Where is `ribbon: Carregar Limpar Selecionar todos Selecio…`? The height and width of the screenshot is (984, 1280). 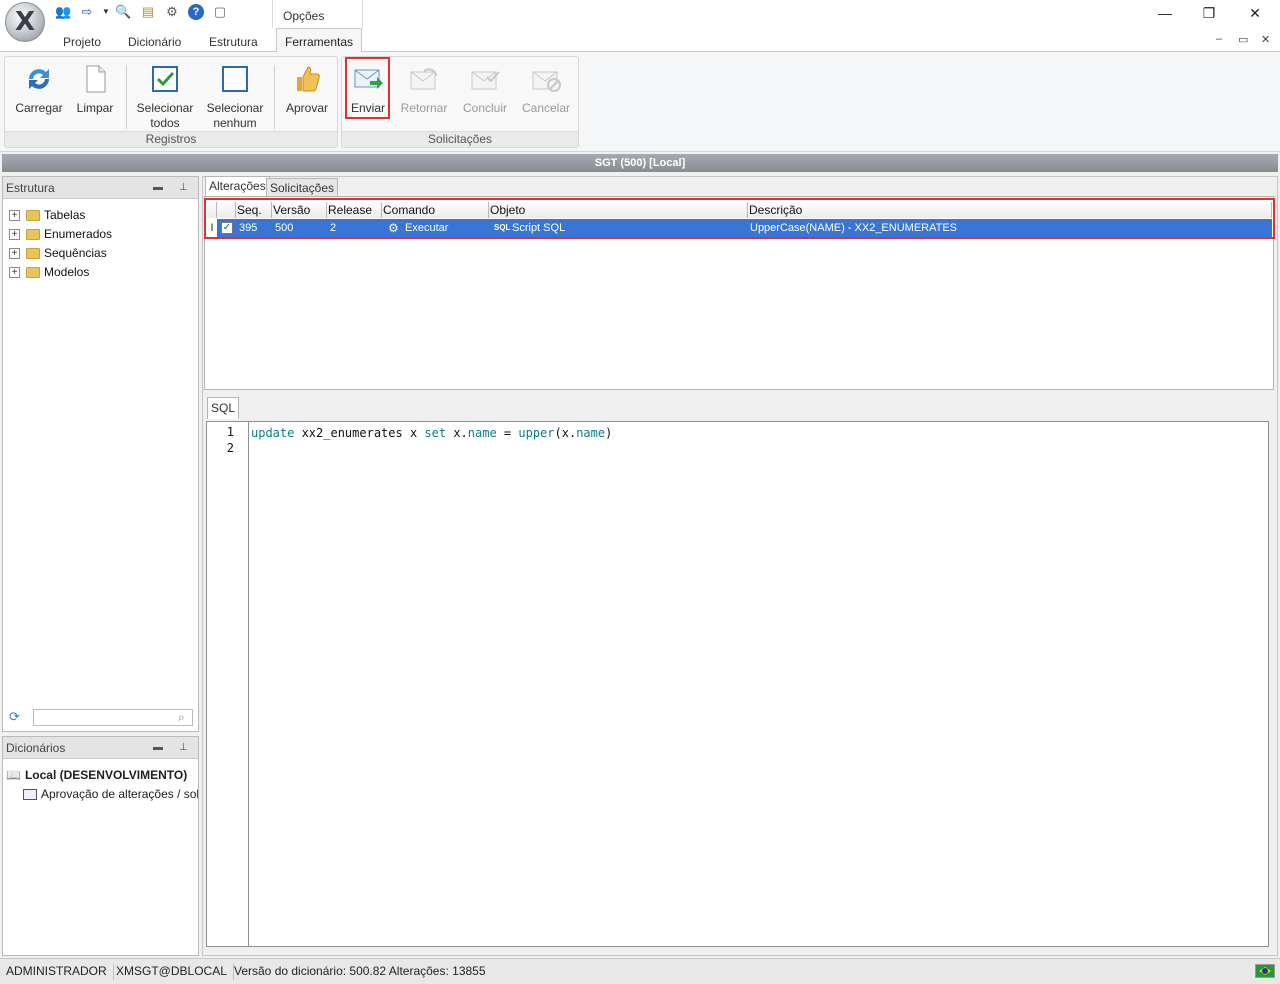
ribbon: Carregar Limpar Selecionar todos Selecio… is located at coordinates (640, 102).